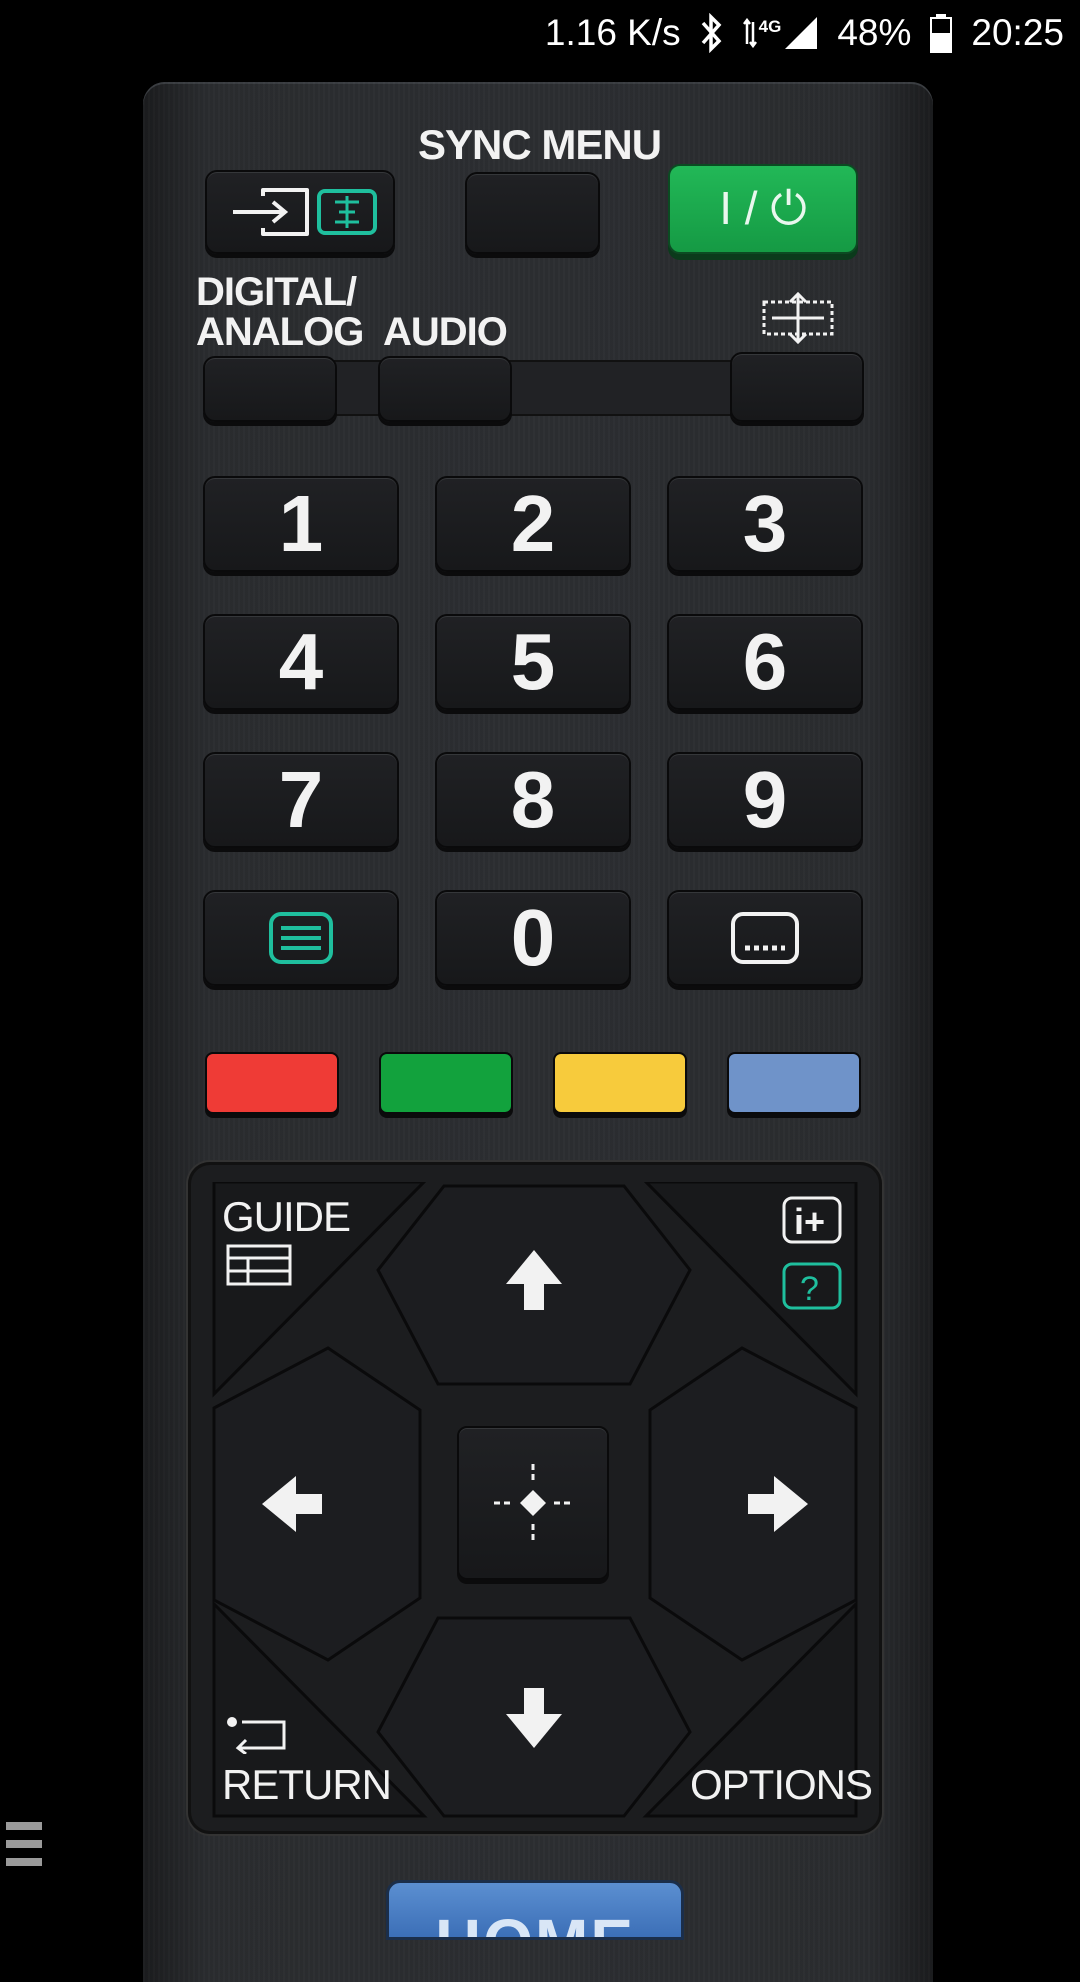  What do you see at coordinates (318, 1504) in the screenshot?
I see `dpad-left-button` at bounding box center [318, 1504].